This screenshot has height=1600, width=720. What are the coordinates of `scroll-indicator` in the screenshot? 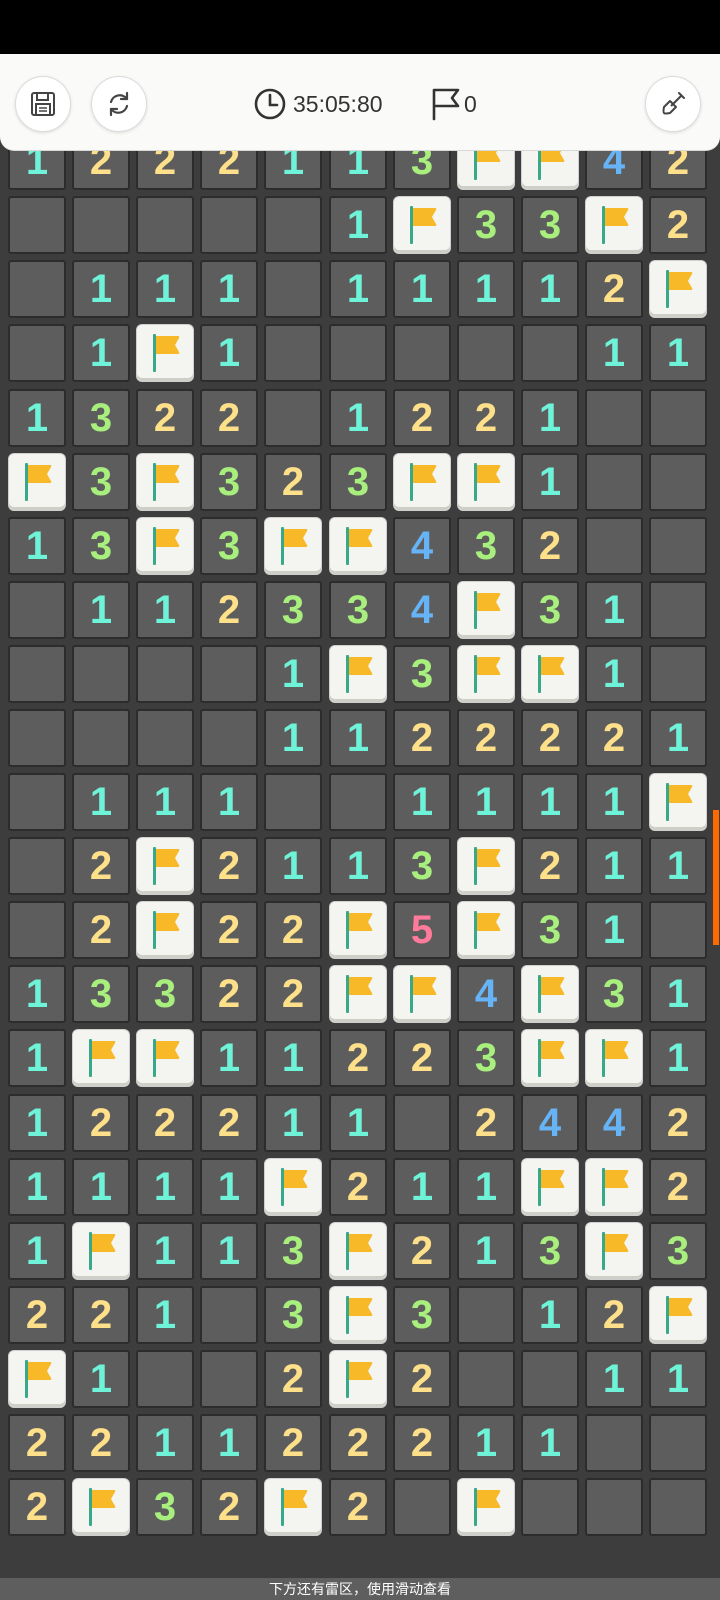 It's located at (716, 877).